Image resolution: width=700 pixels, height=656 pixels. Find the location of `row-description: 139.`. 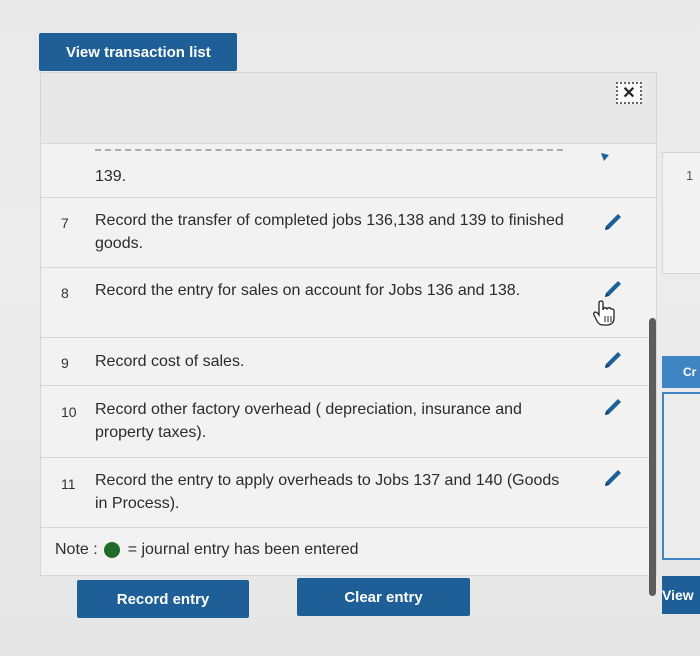

row-description: 139. is located at coordinates (111, 176).